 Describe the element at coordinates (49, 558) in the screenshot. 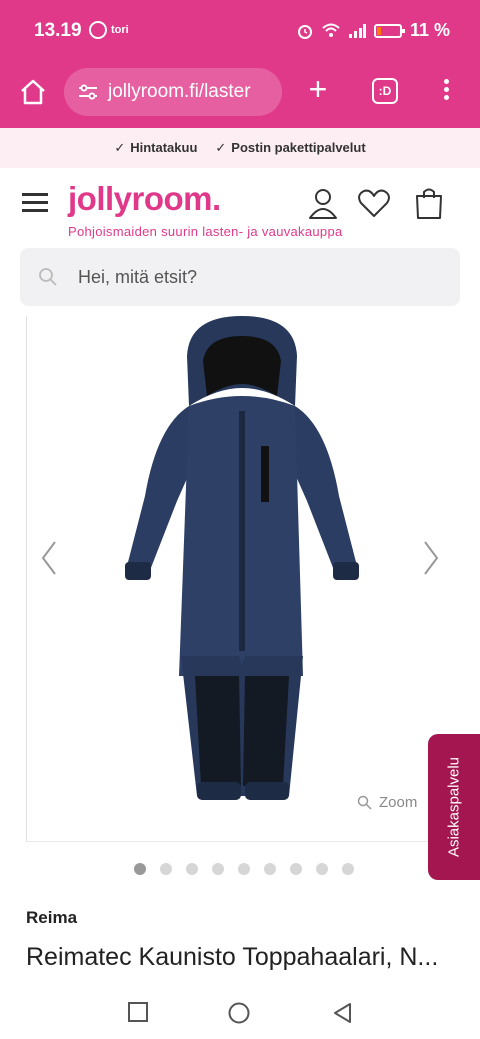

I see `previous-image-arrow-icon` at that location.